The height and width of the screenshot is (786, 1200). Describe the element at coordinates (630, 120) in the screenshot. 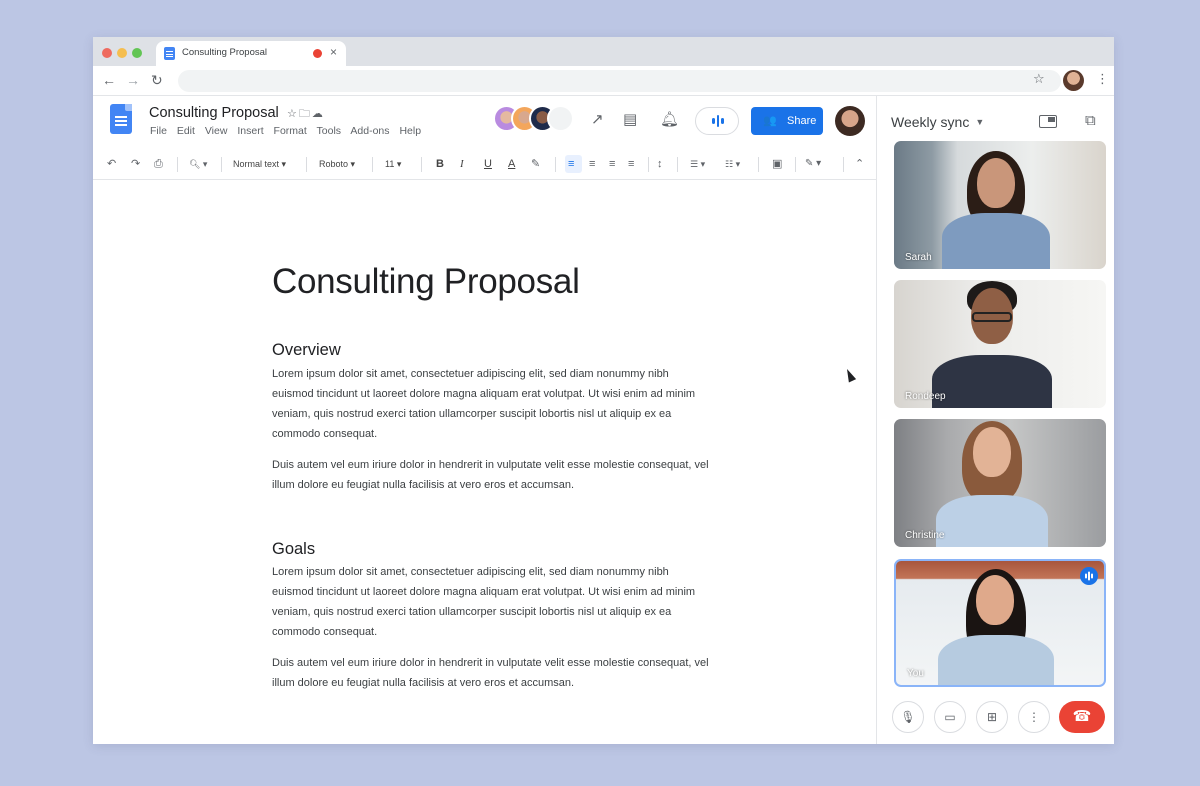

I see `comment-history-icon: ▤` at that location.